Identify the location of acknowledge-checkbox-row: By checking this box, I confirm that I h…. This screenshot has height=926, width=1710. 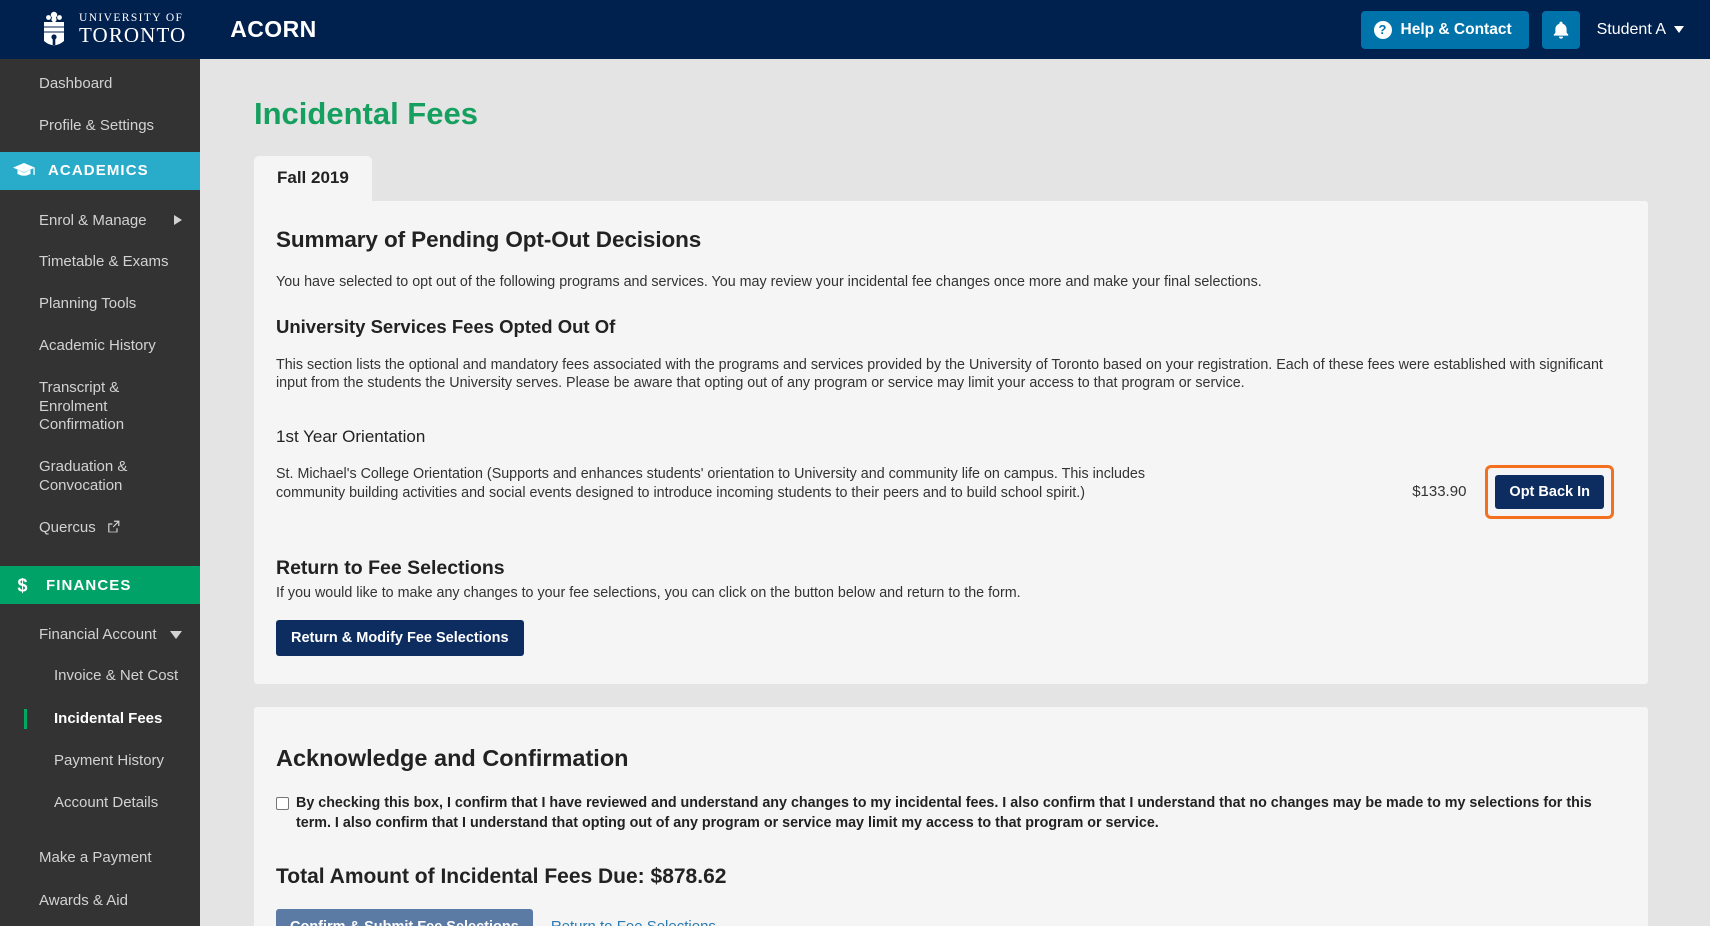
(951, 813).